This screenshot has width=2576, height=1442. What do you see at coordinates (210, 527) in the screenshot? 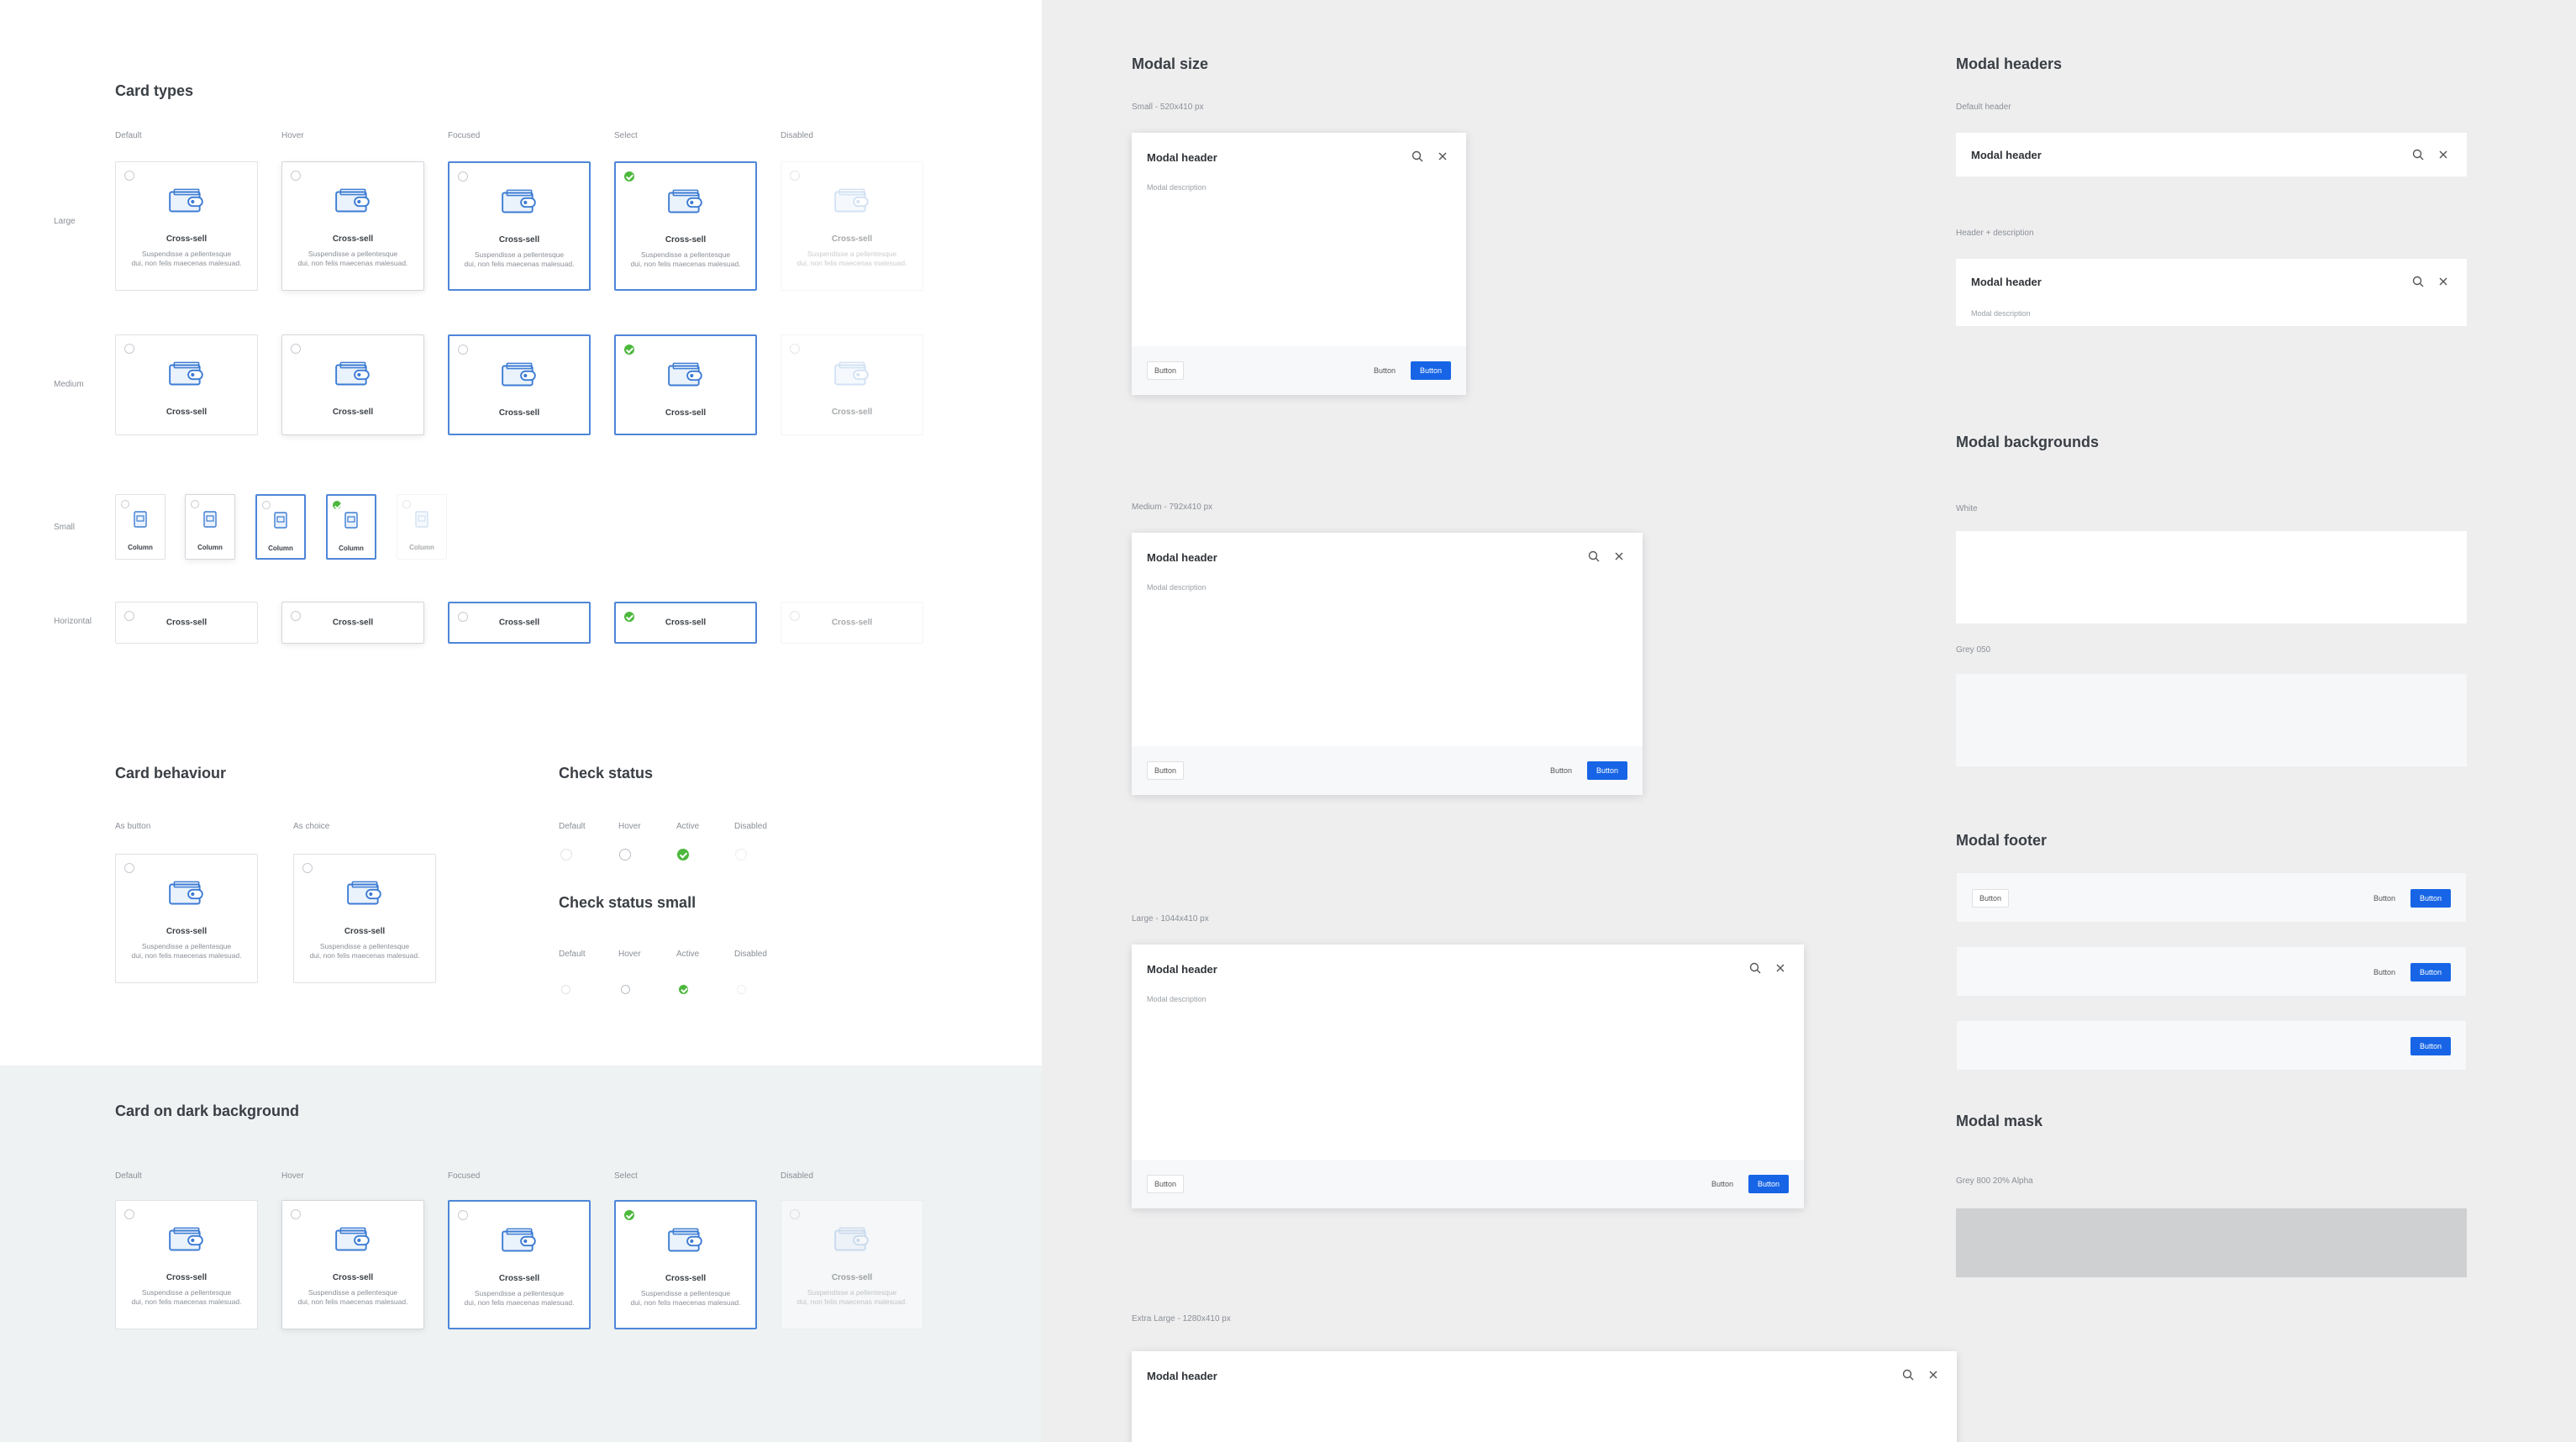
I see `card-small-hover: Column` at bounding box center [210, 527].